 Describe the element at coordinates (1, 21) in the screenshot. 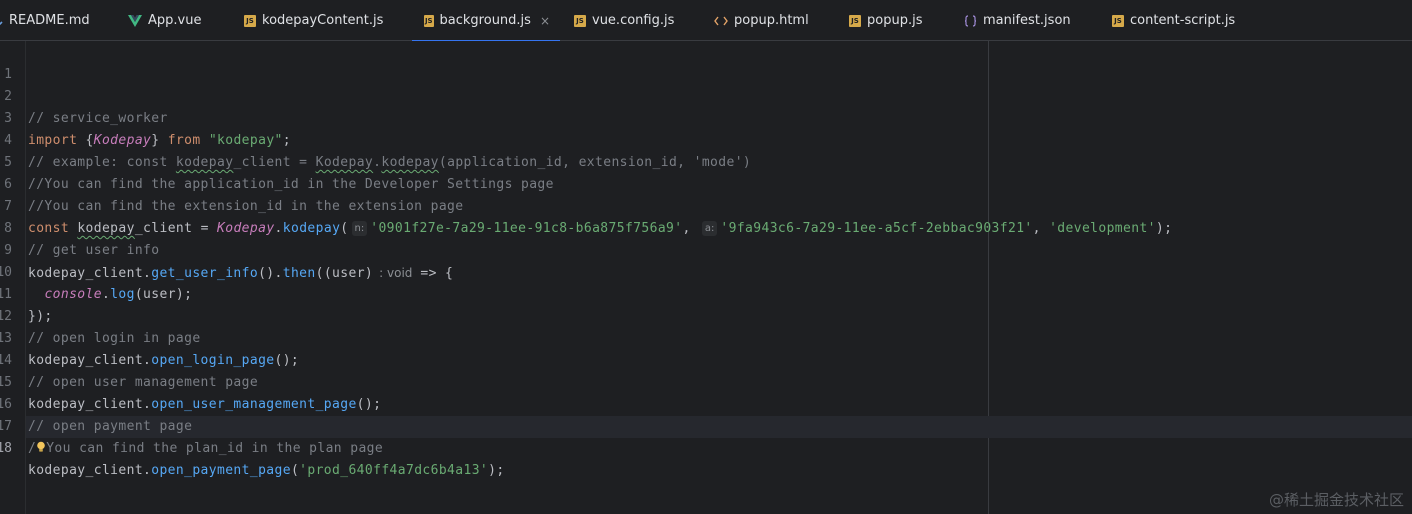

I see `markdown-icon` at that location.